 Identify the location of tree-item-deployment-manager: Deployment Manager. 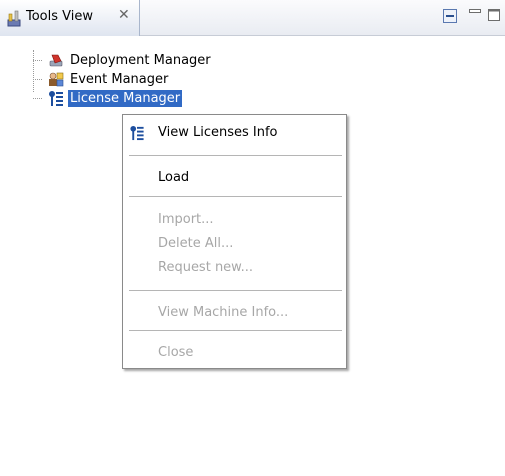
(148, 60).